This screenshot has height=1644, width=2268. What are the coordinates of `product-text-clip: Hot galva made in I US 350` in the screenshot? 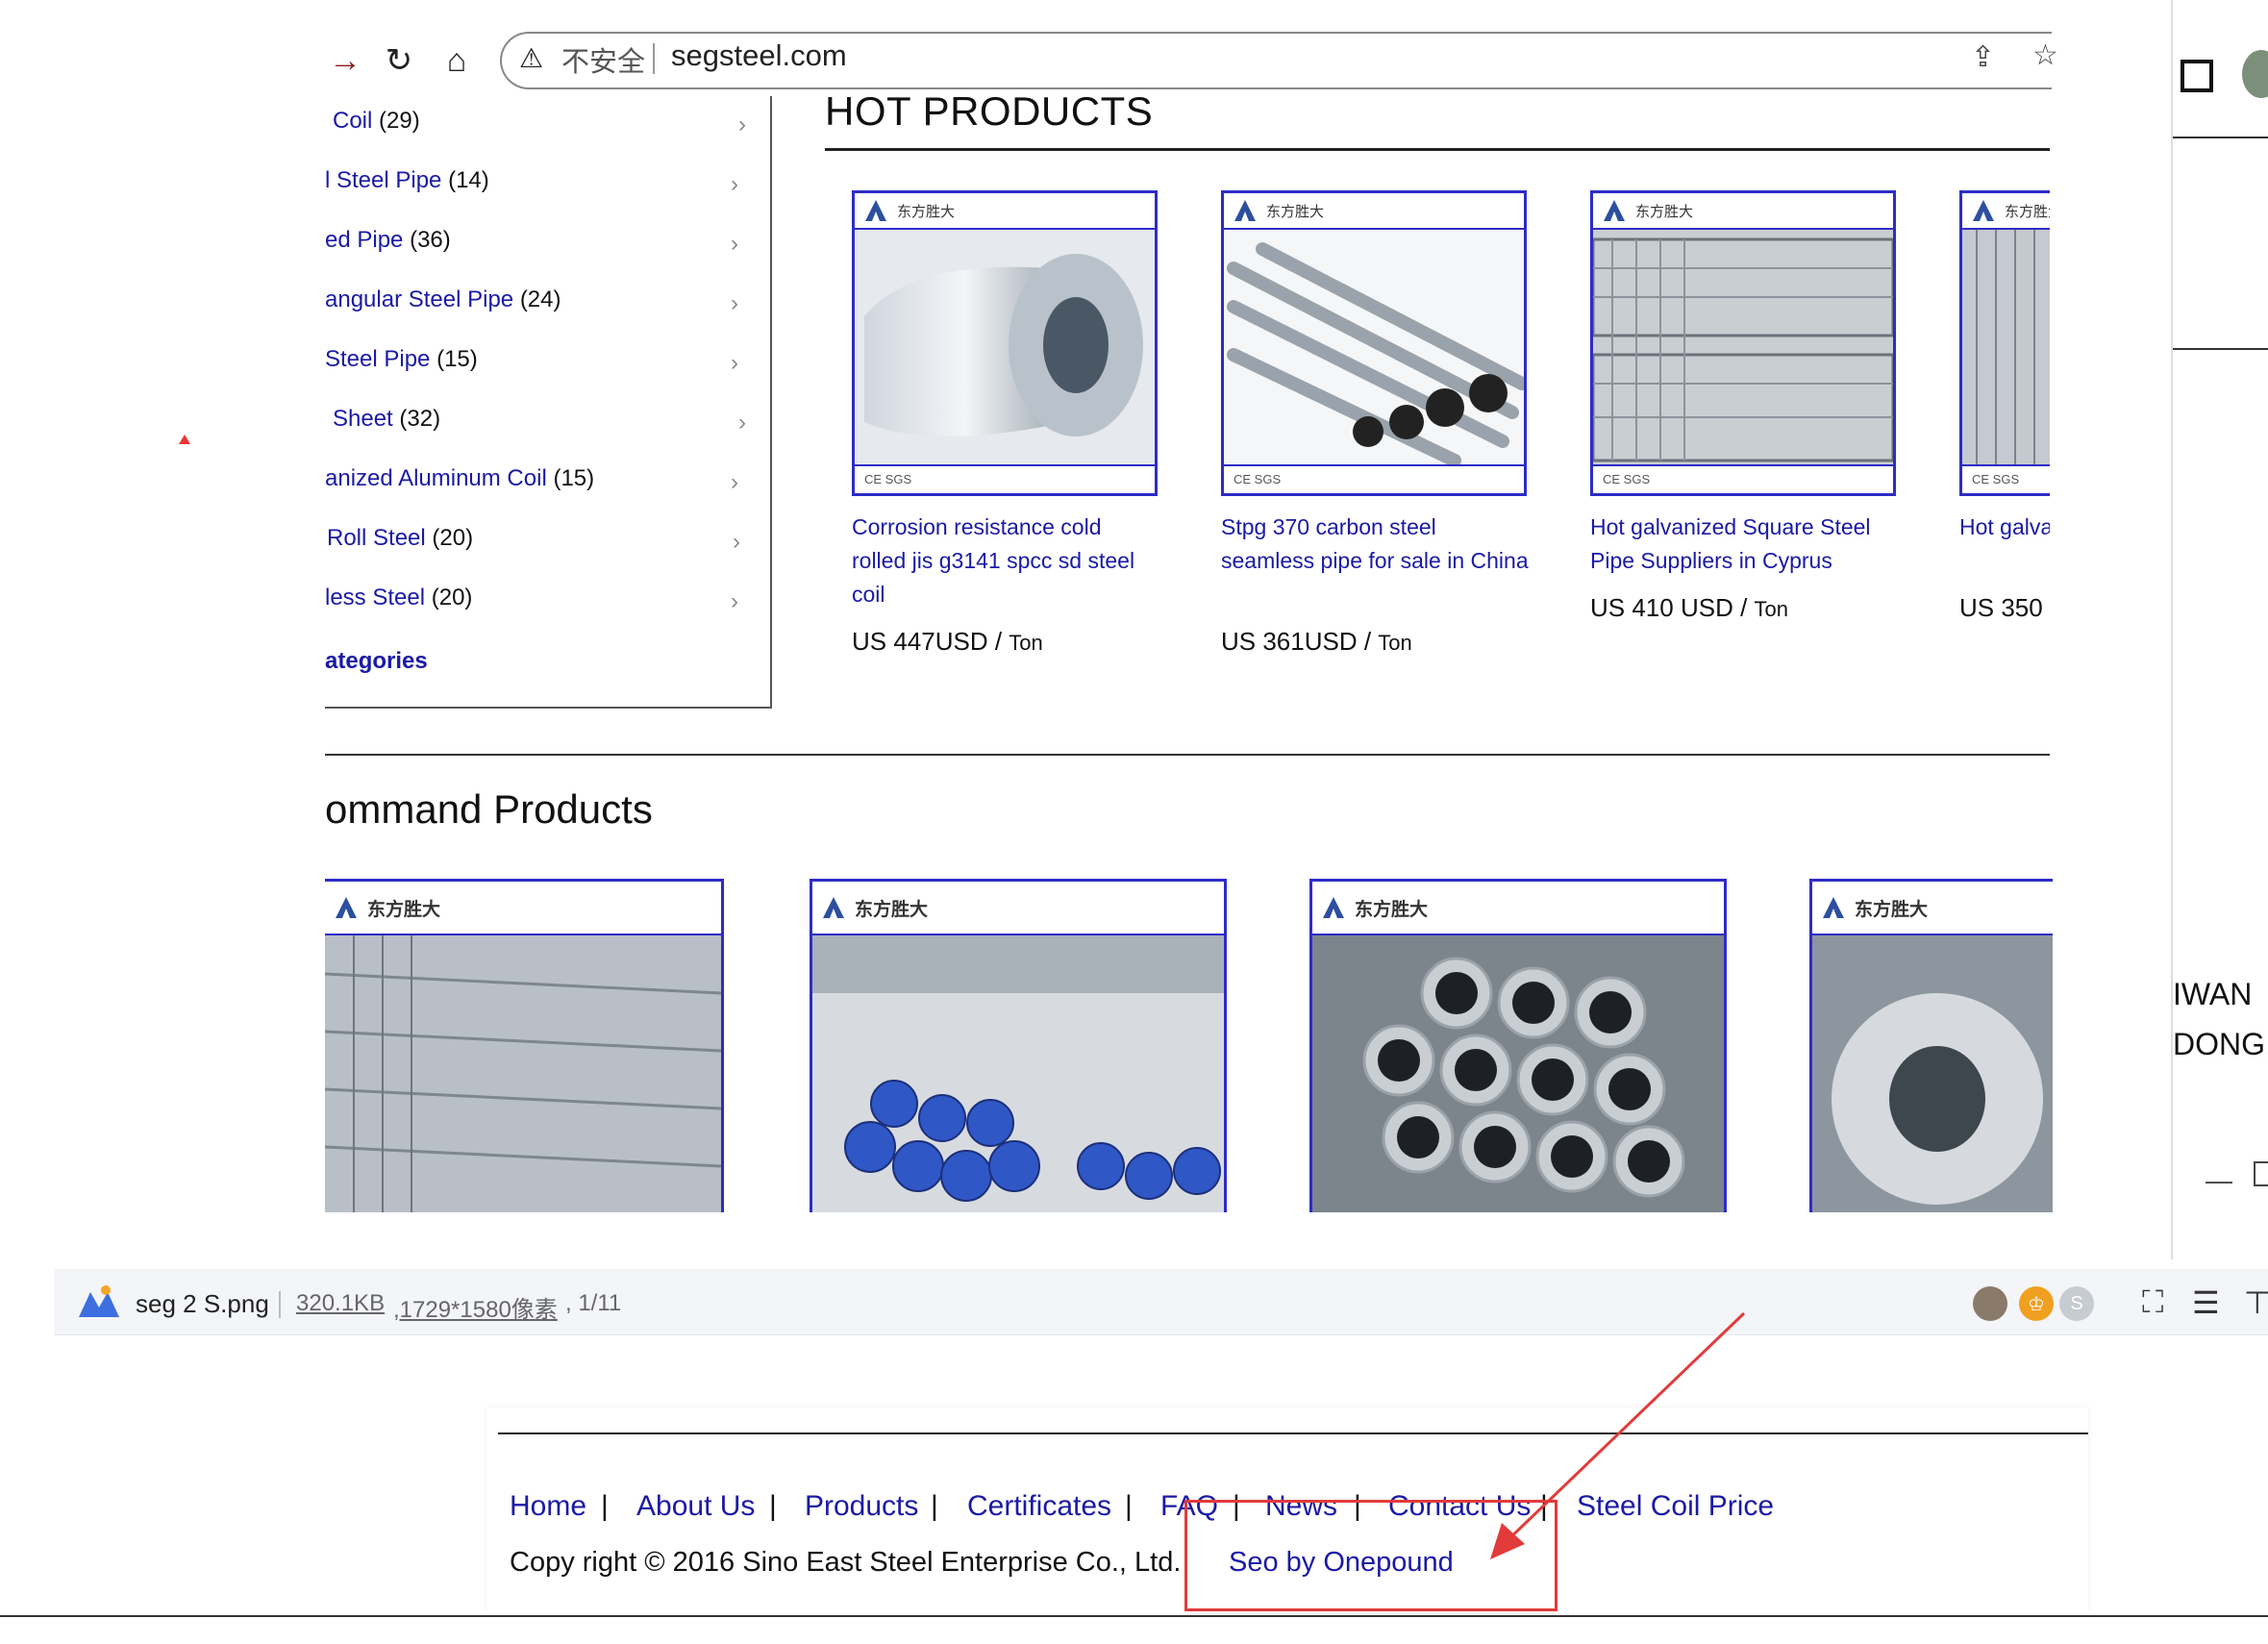 It's located at (2004, 578).